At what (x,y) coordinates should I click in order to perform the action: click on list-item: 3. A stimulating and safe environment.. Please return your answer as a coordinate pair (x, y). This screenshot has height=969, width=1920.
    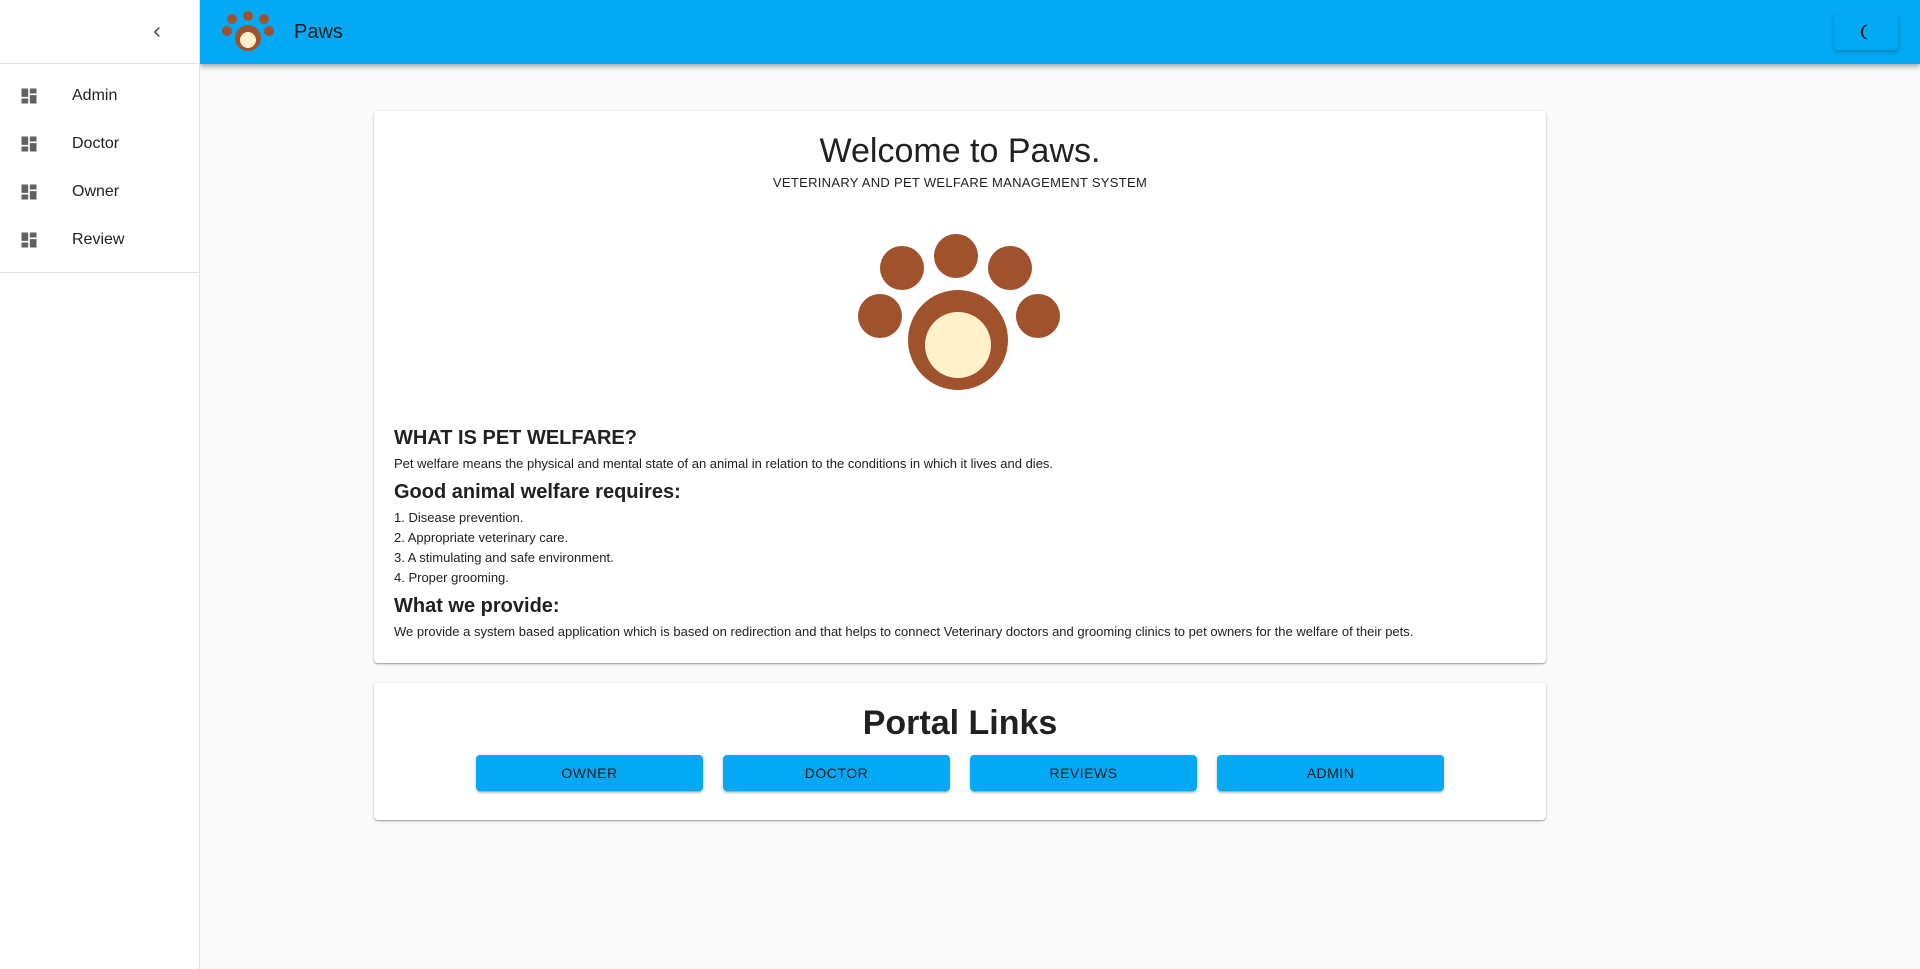
    Looking at the image, I should click on (504, 557).